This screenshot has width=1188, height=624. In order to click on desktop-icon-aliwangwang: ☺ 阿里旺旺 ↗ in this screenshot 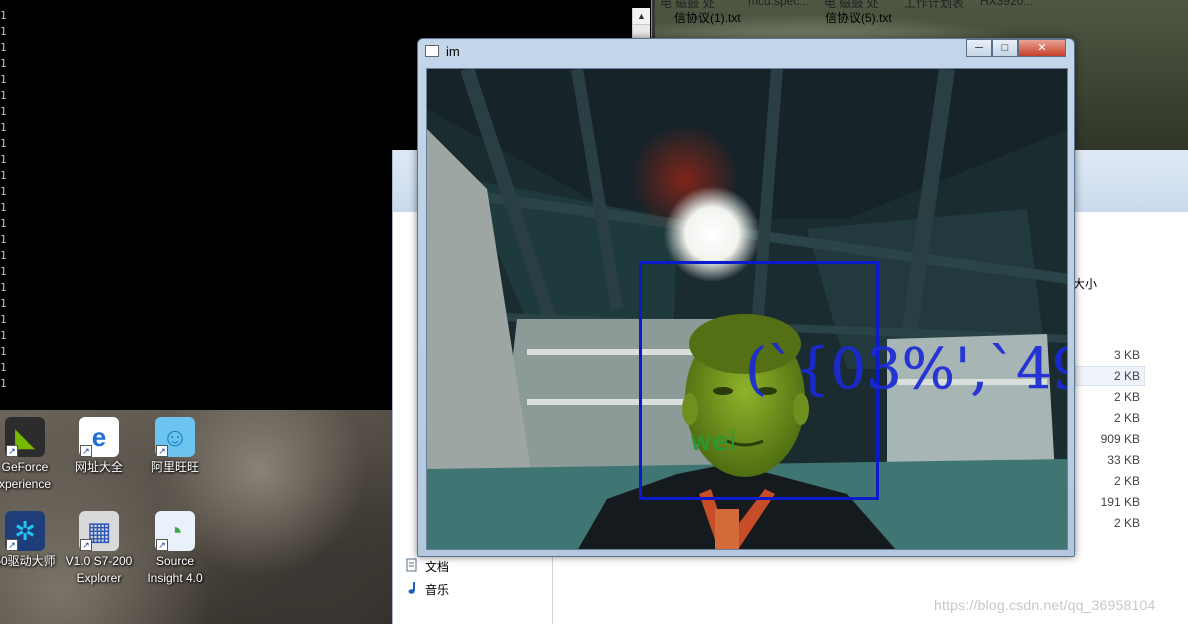, I will do `click(175, 446)`.